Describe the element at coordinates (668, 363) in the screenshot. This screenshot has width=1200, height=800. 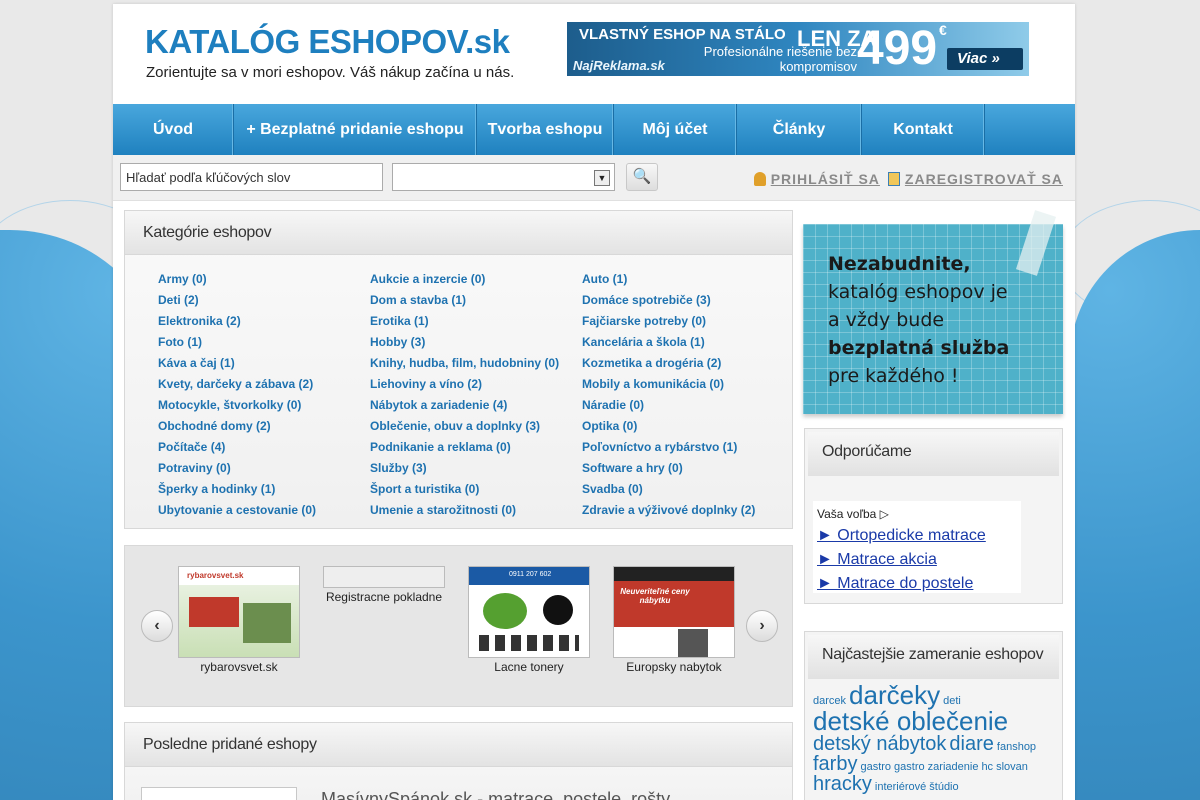
I see `category-link: Kozmetika a drogéria (2)` at that location.